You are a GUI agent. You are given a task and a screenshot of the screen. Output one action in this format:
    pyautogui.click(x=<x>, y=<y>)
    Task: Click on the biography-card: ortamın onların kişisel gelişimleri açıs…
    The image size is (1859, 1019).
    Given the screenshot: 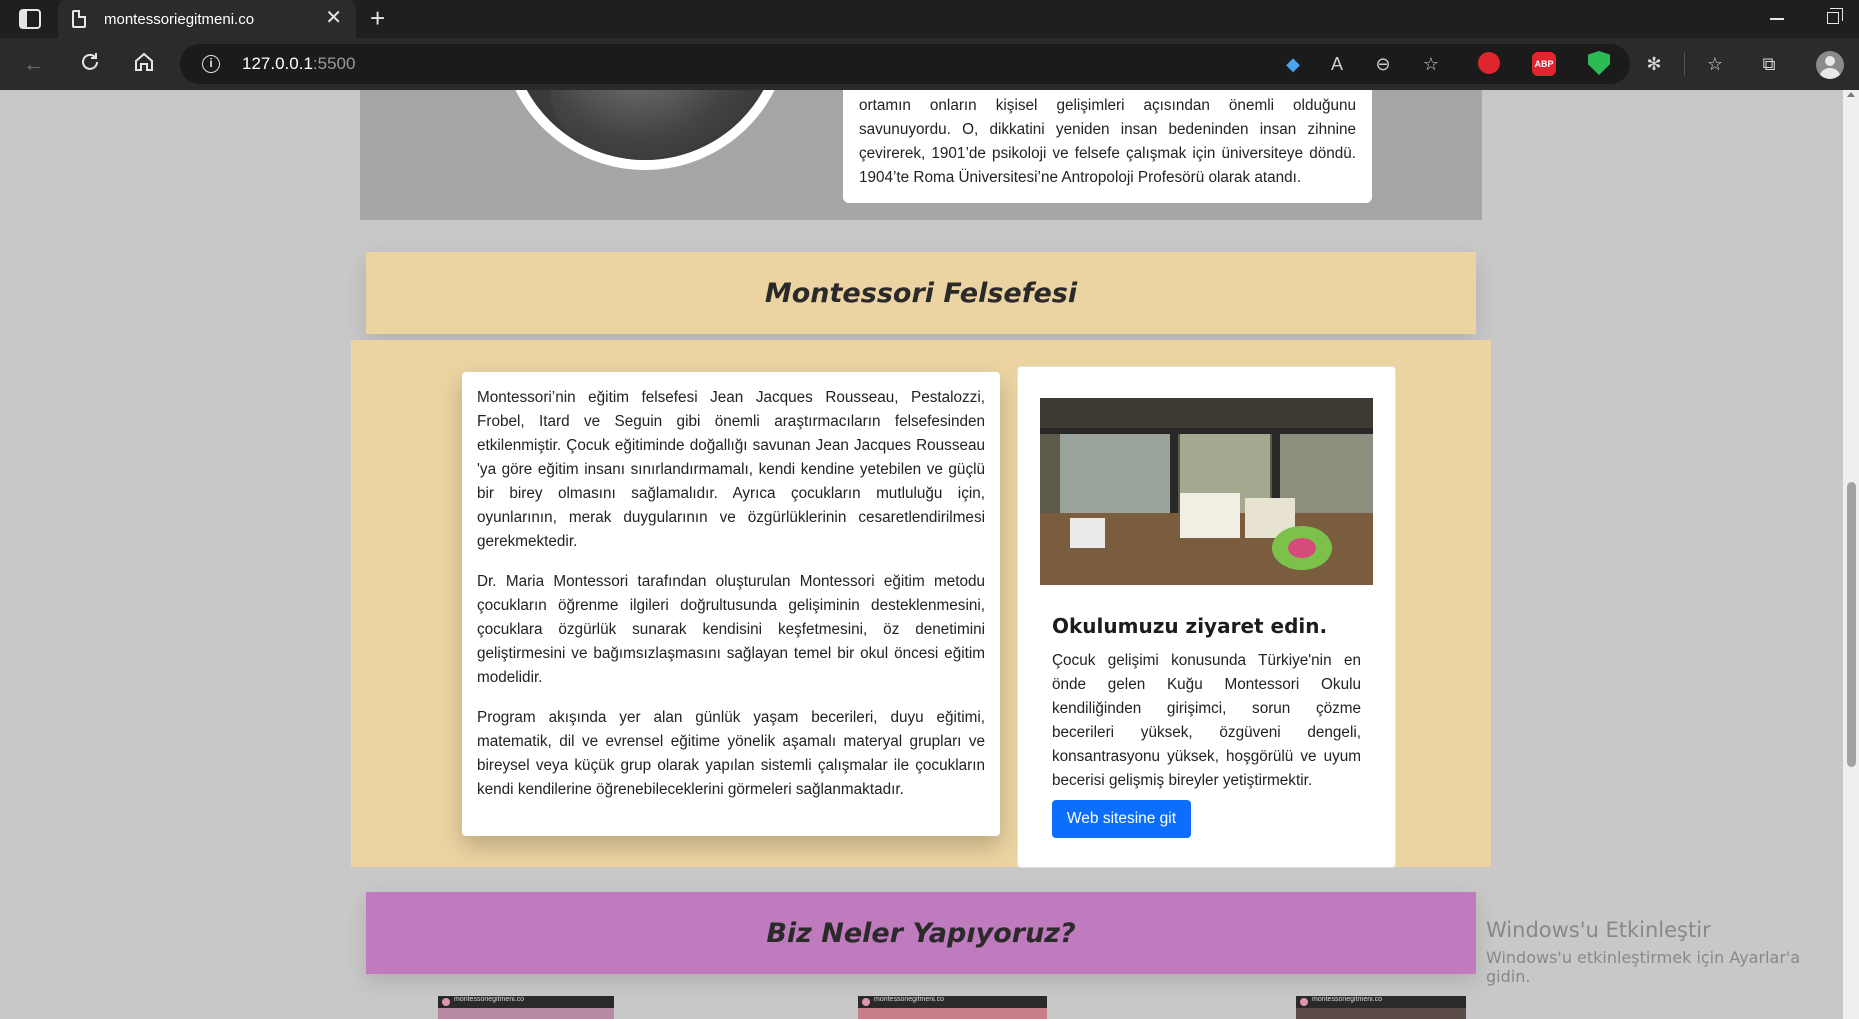 What is the action you would take?
    pyautogui.click(x=1107, y=146)
    